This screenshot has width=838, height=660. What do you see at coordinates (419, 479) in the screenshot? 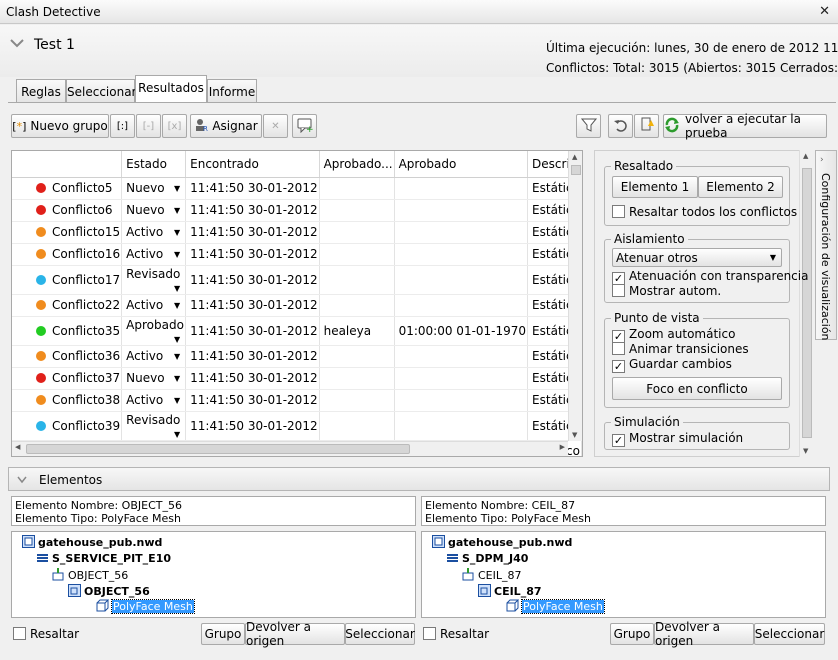
I see `elements-header: Elementos` at bounding box center [419, 479].